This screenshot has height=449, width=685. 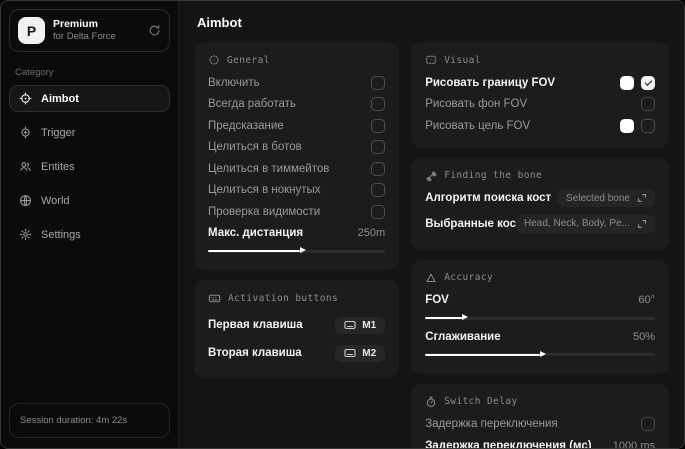 I want to click on setting-label: Проверка видимости, so click(x=264, y=211).